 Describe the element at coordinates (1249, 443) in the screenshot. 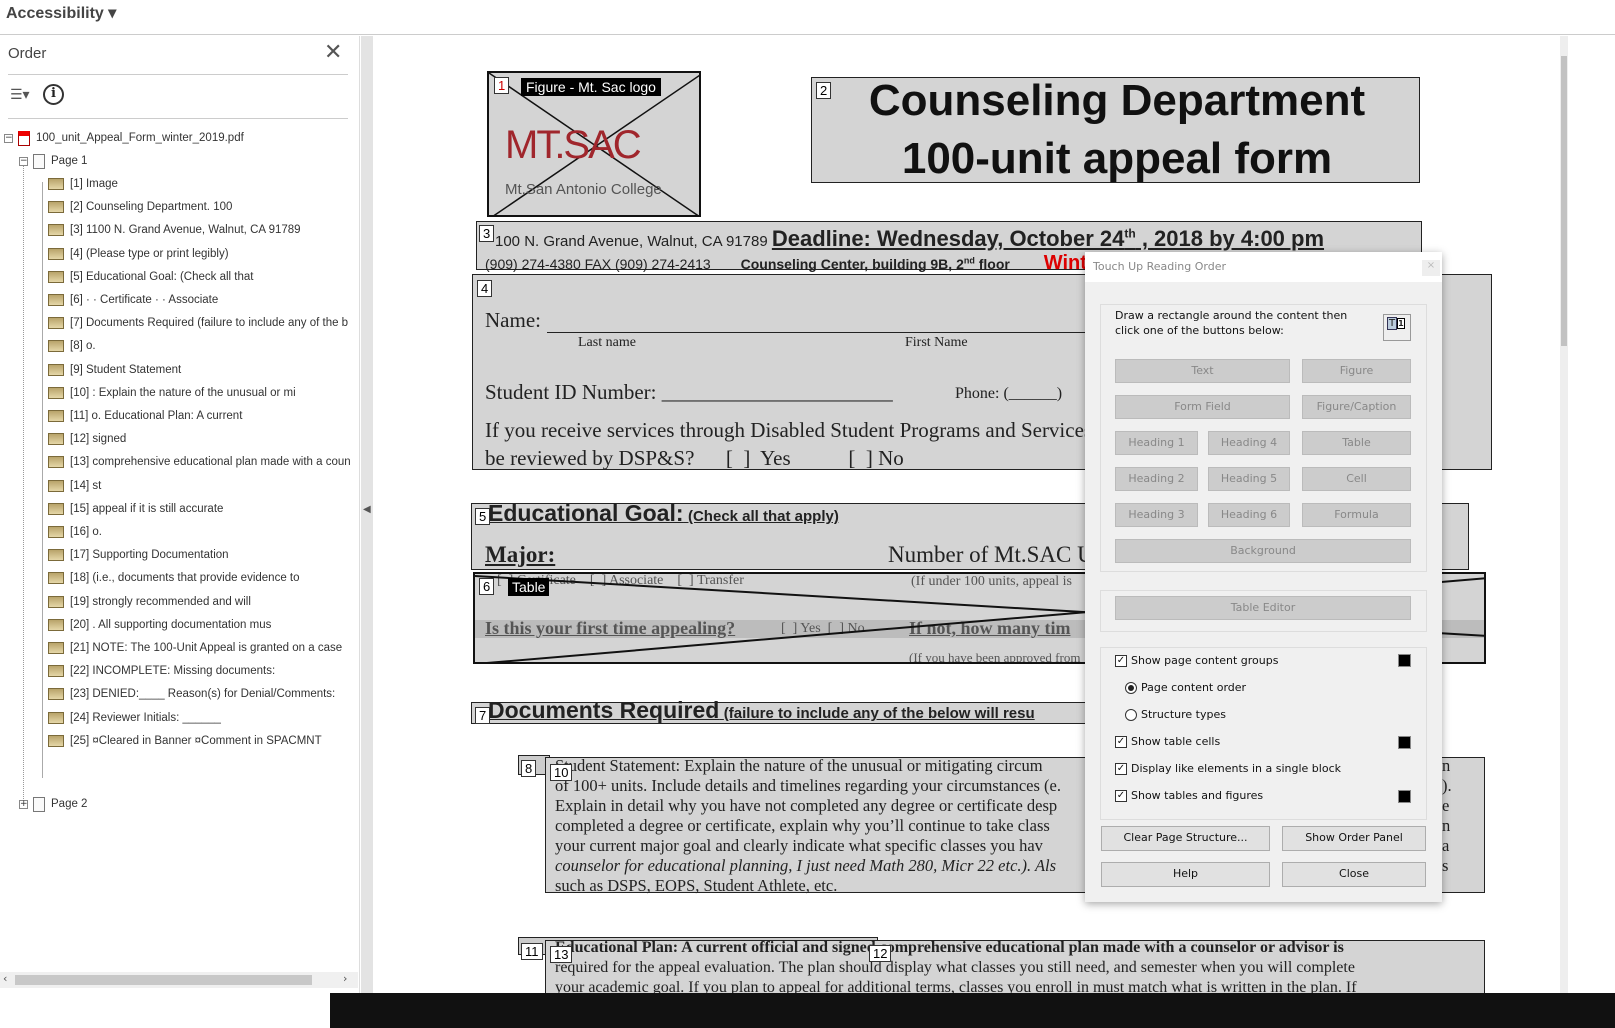

I see `heading-4-button: Heading 4` at that location.